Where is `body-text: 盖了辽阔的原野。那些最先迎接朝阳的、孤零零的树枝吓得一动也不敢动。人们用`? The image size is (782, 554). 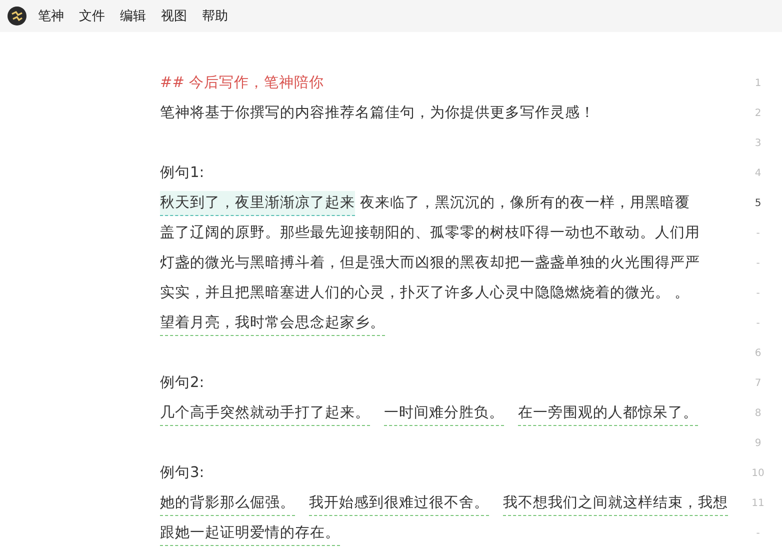 body-text: 盖了辽阔的原野。那些最先迎接朝阳的、孤零零的树枝吓得一动也不敢动。人们用 is located at coordinates (430, 233).